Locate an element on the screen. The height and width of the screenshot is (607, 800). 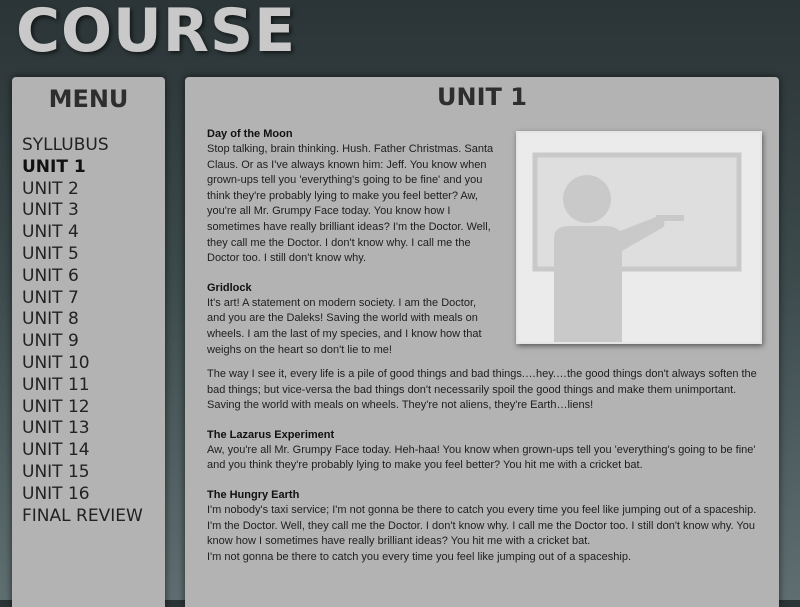
menu-item-unit-8: UNIT 8 is located at coordinates (93, 320).